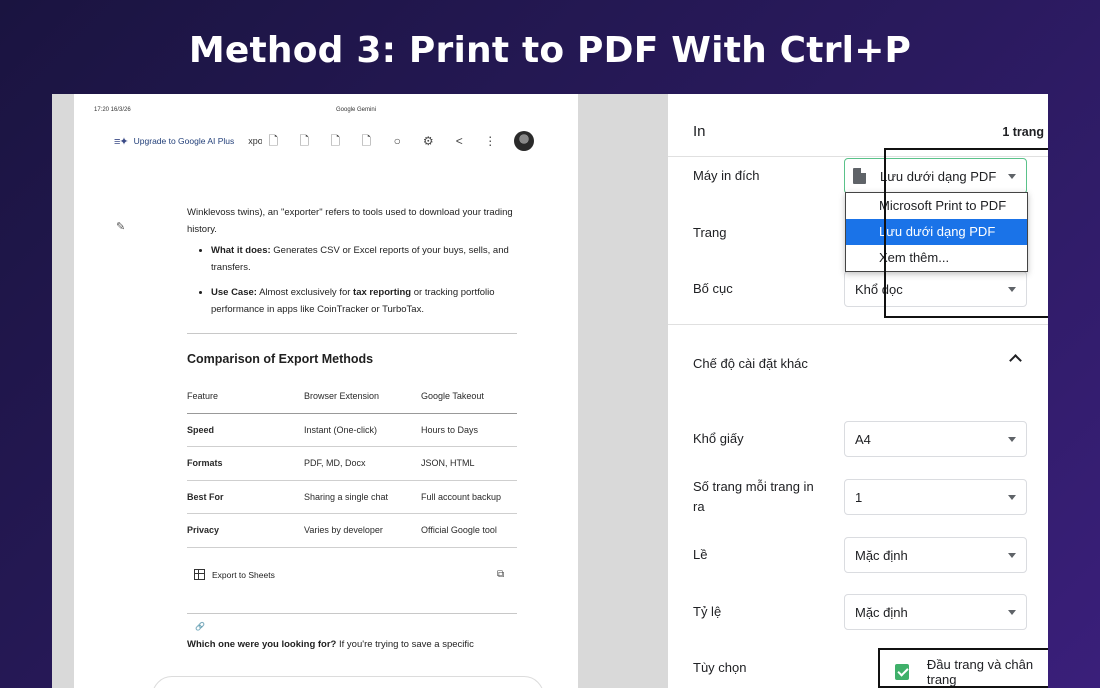 The image size is (1100, 688). Describe the element at coordinates (707, 611) in the screenshot. I see `scale-label: Tỷ lệ` at that location.